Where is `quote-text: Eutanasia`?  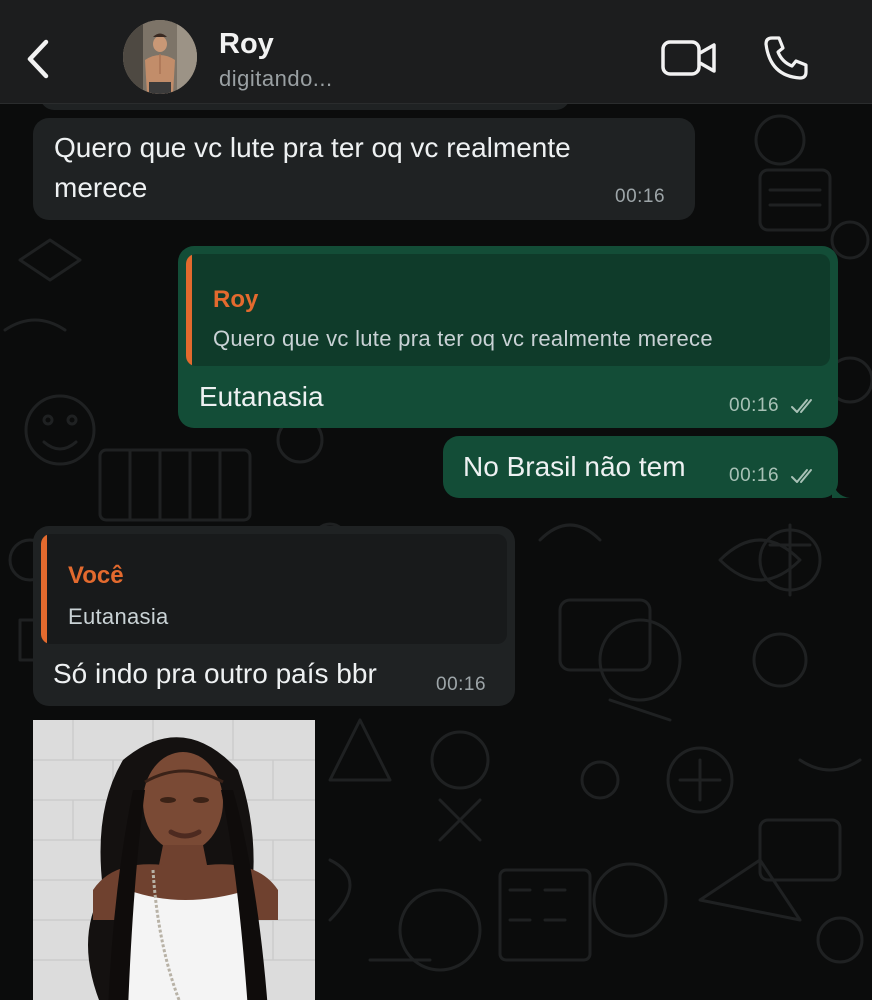
quote-text: Eutanasia is located at coordinates (118, 616).